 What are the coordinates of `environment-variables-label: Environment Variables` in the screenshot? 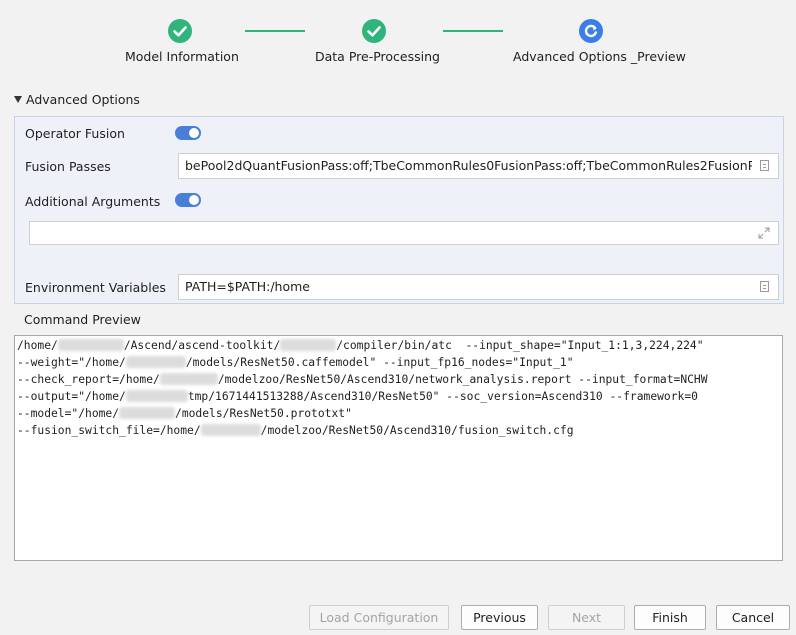 It's located at (95, 287).